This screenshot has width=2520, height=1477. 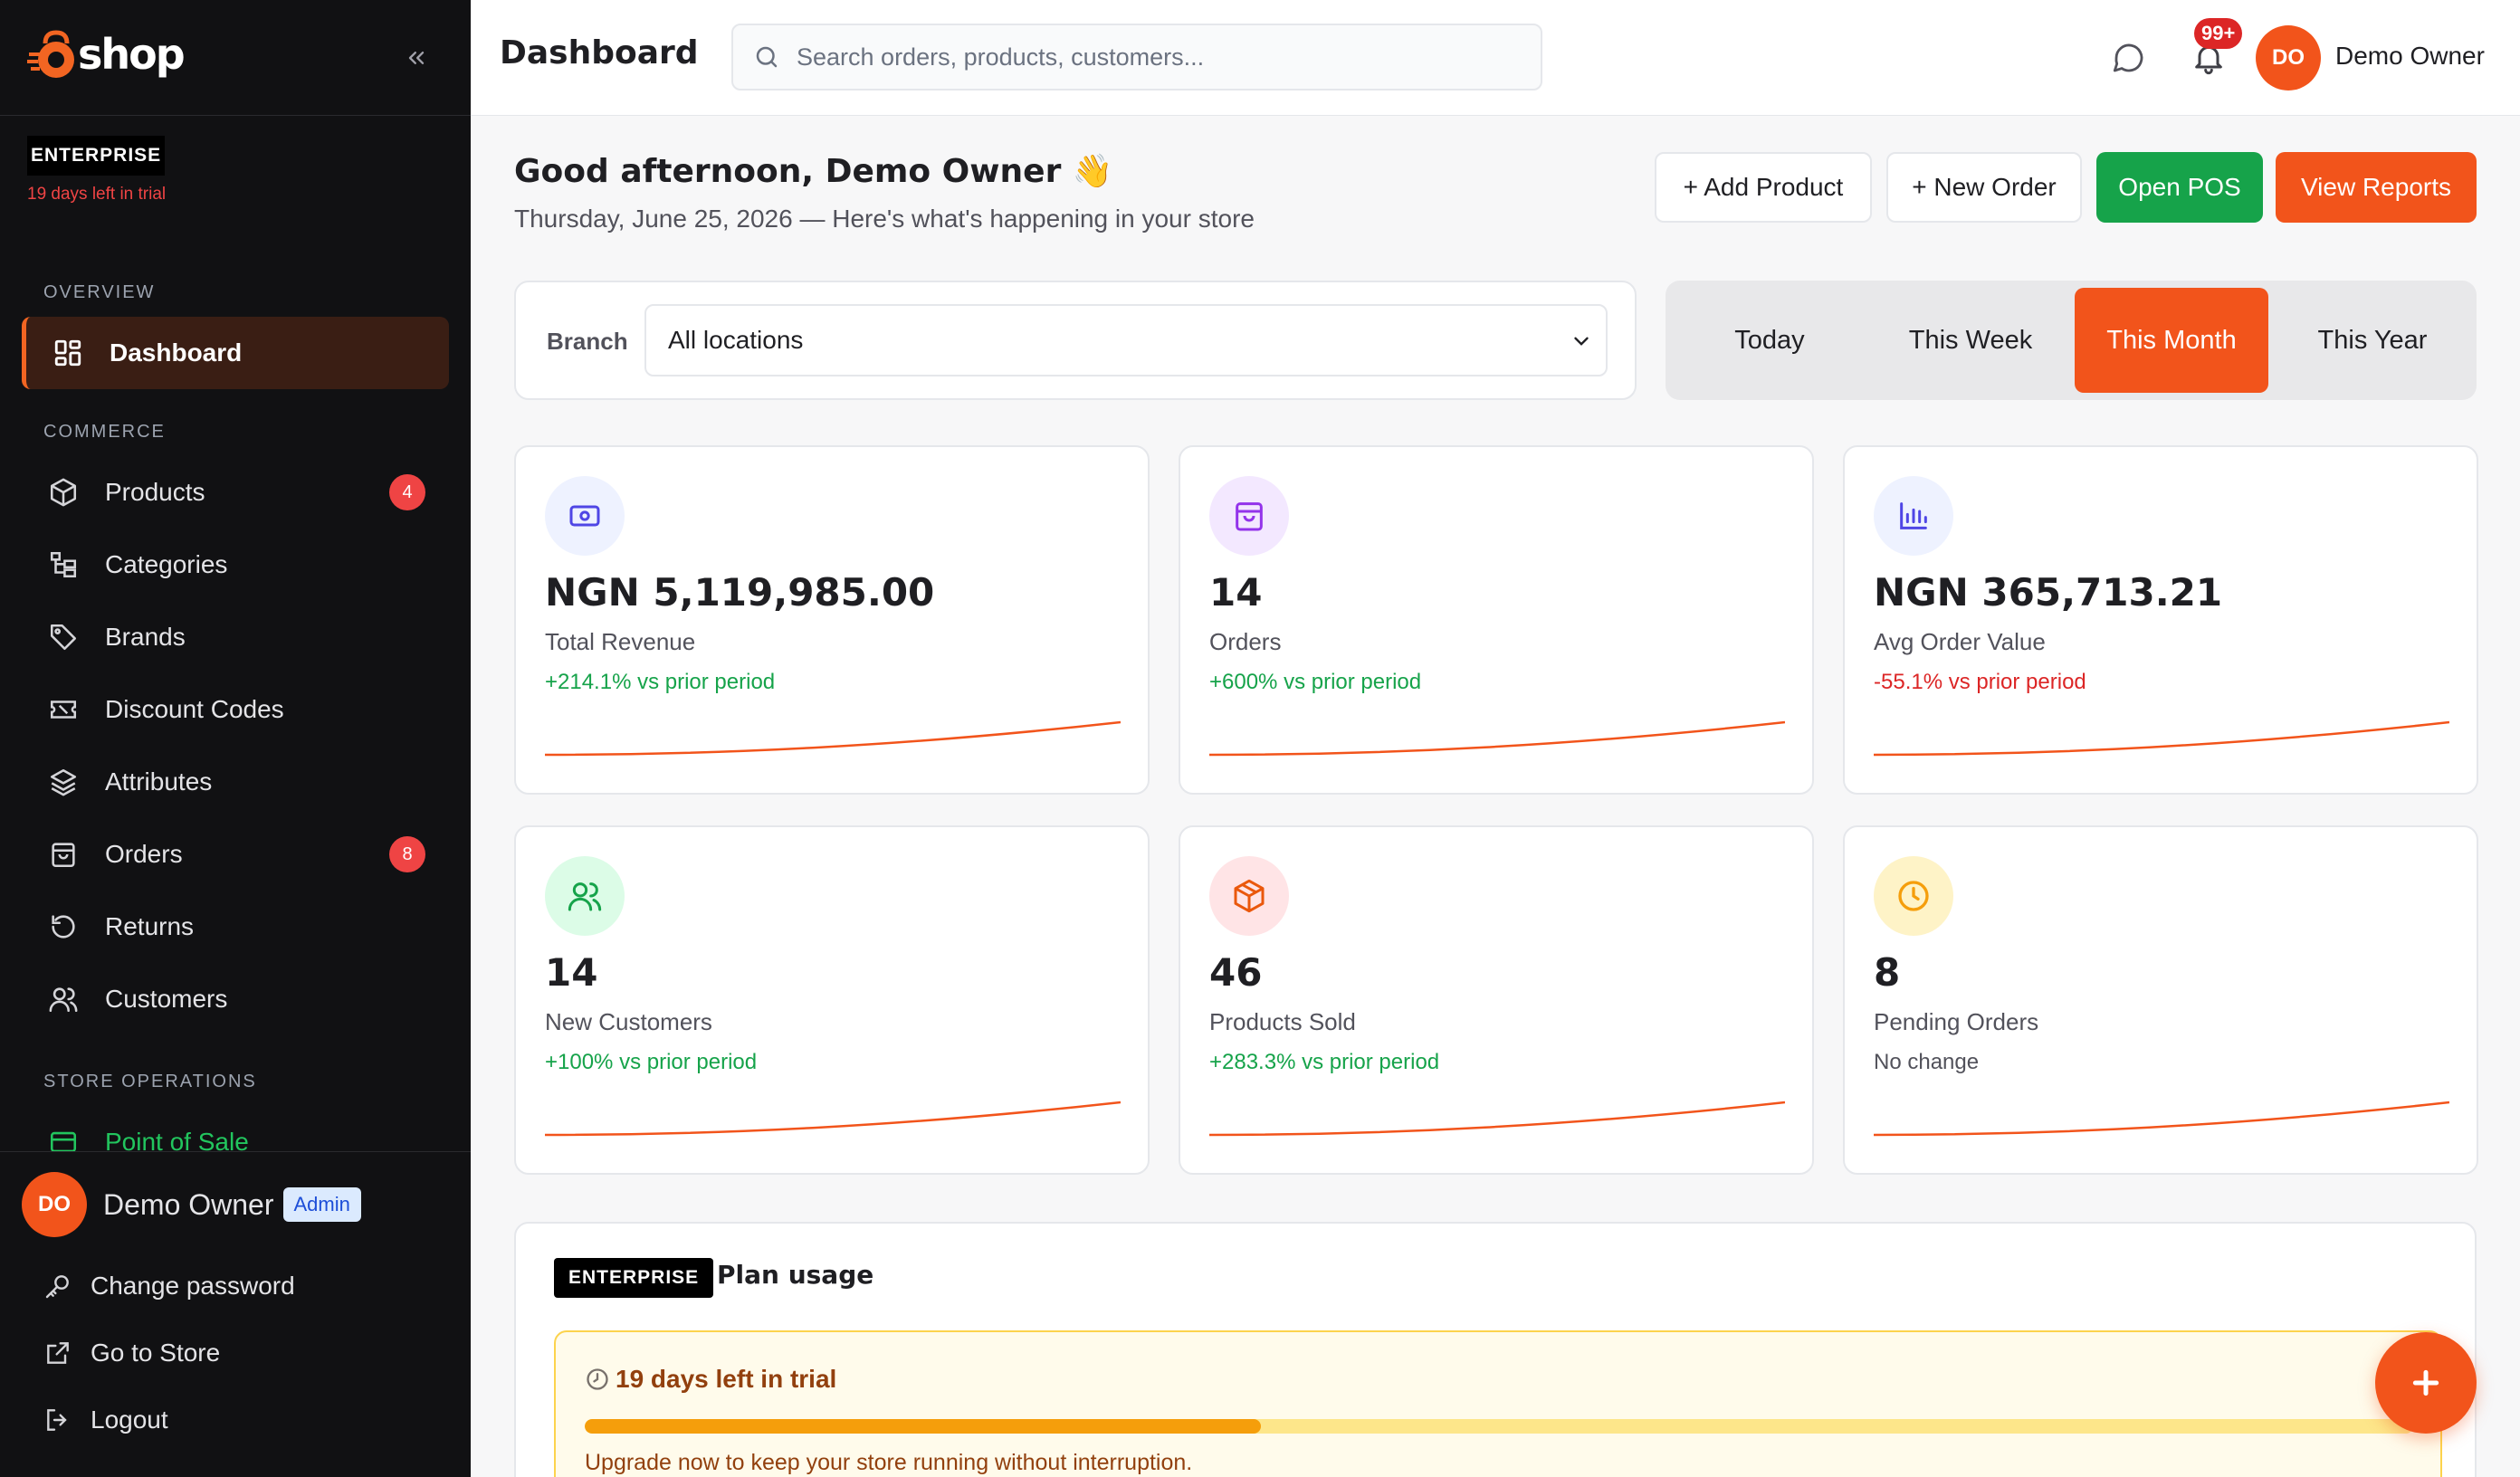 I want to click on logout-link: Logout, so click(x=105, y=1420).